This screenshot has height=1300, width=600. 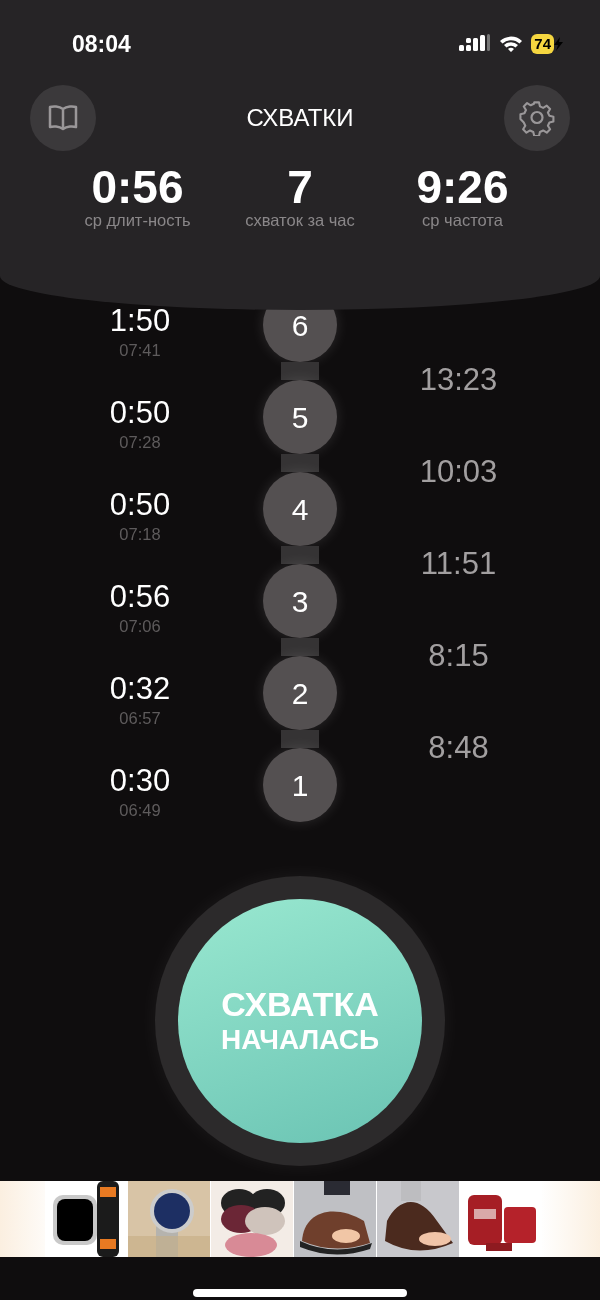 I want to click on contraction-number: 3, so click(x=300, y=601).